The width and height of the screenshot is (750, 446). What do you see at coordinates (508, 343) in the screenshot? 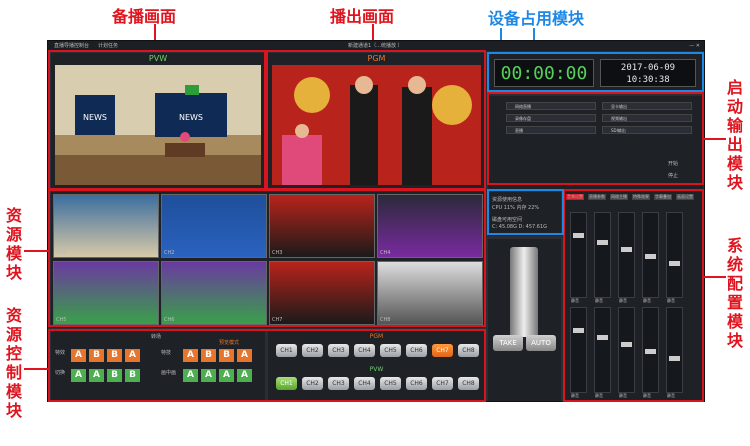
I see `take-button: TAKE` at bounding box center [508, 343].